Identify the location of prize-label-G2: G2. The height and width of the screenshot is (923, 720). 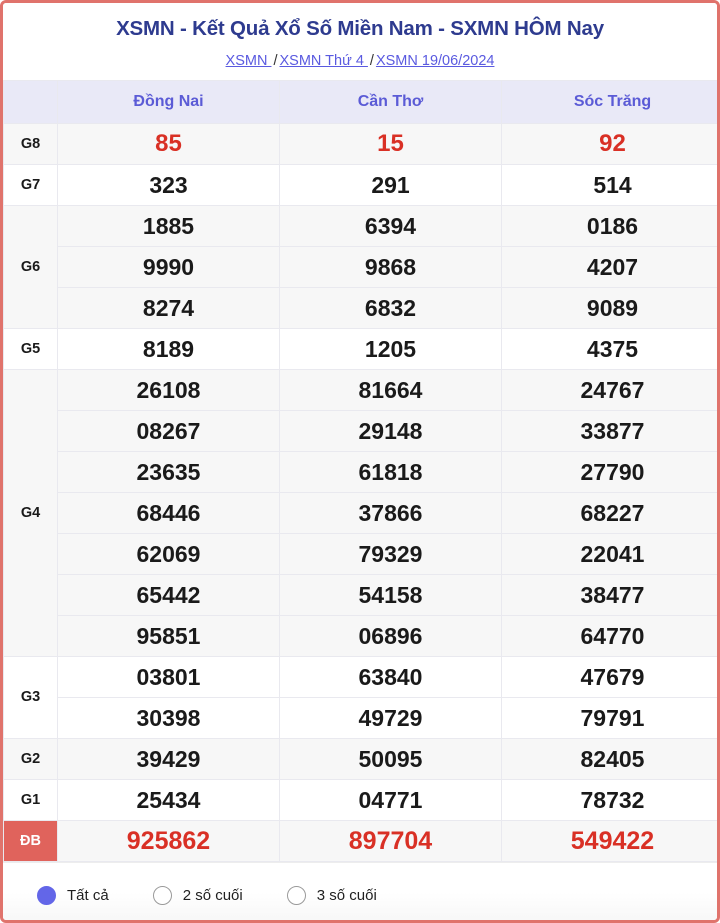
(30, 758).